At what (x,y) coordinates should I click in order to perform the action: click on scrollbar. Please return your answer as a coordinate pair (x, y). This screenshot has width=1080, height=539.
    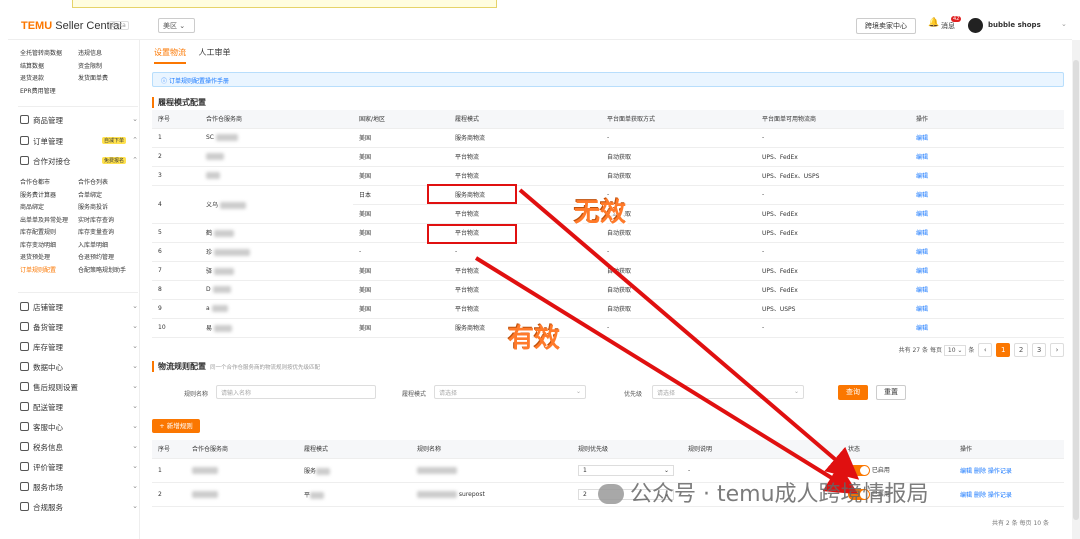
    Looking at the image, I should click on (1076, 289).